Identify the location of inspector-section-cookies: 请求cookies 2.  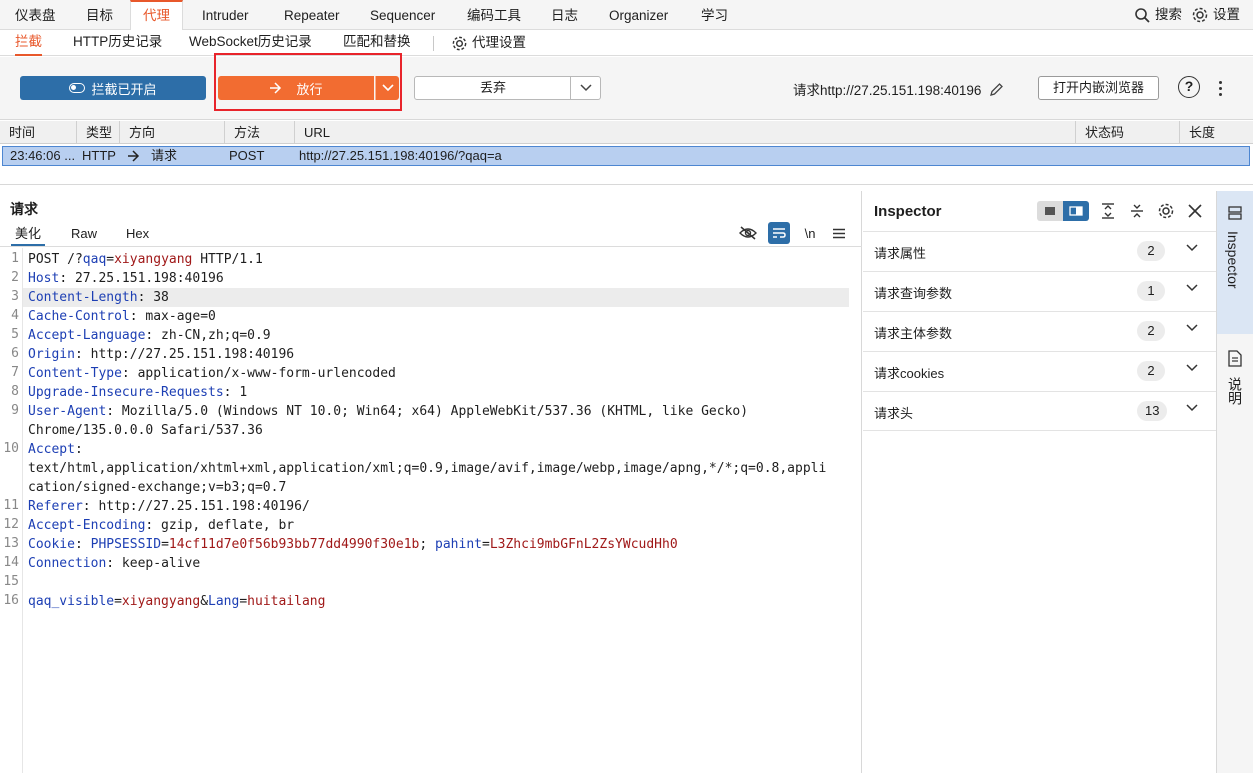
(1039, 371).